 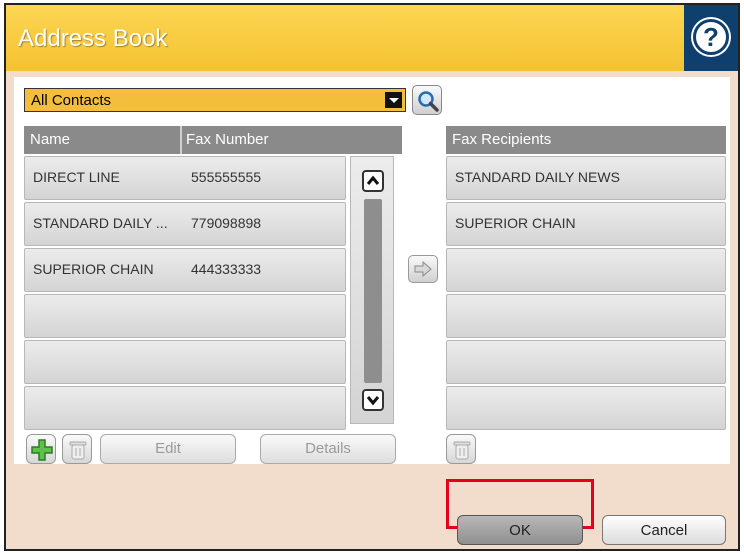 I want to click on scroll-up-button, so click(x=373, y=181).